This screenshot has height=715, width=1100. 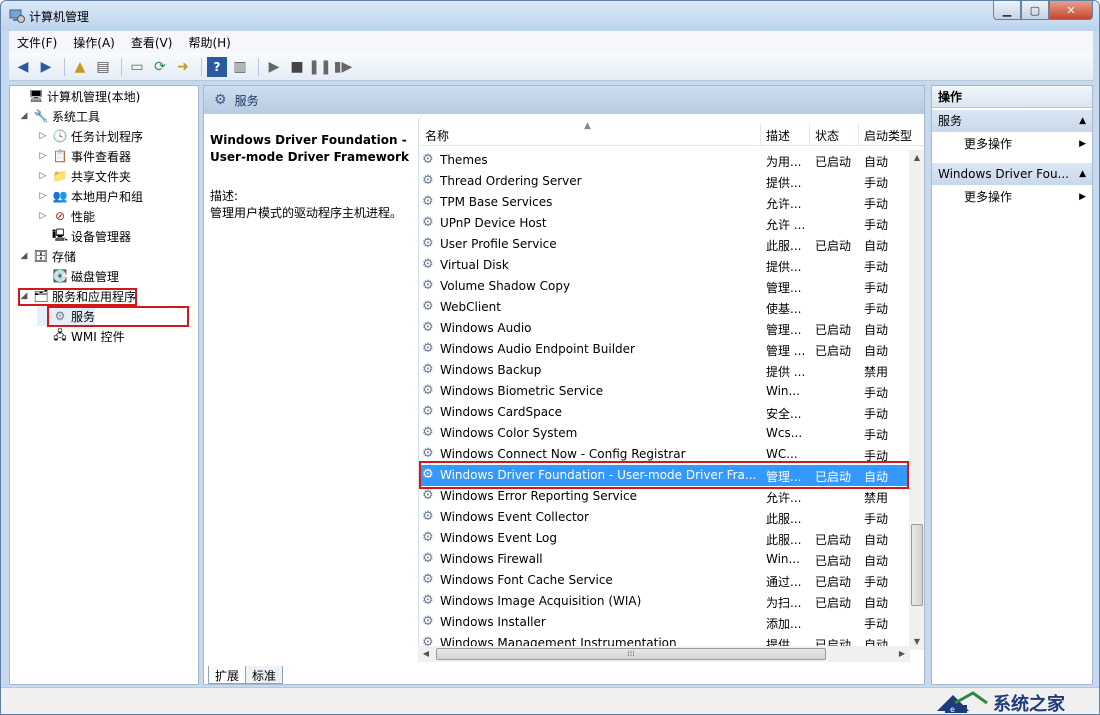 I want to click on tree-item-device-manager: 🖳 设备管理器, so click(x=84, y=236).